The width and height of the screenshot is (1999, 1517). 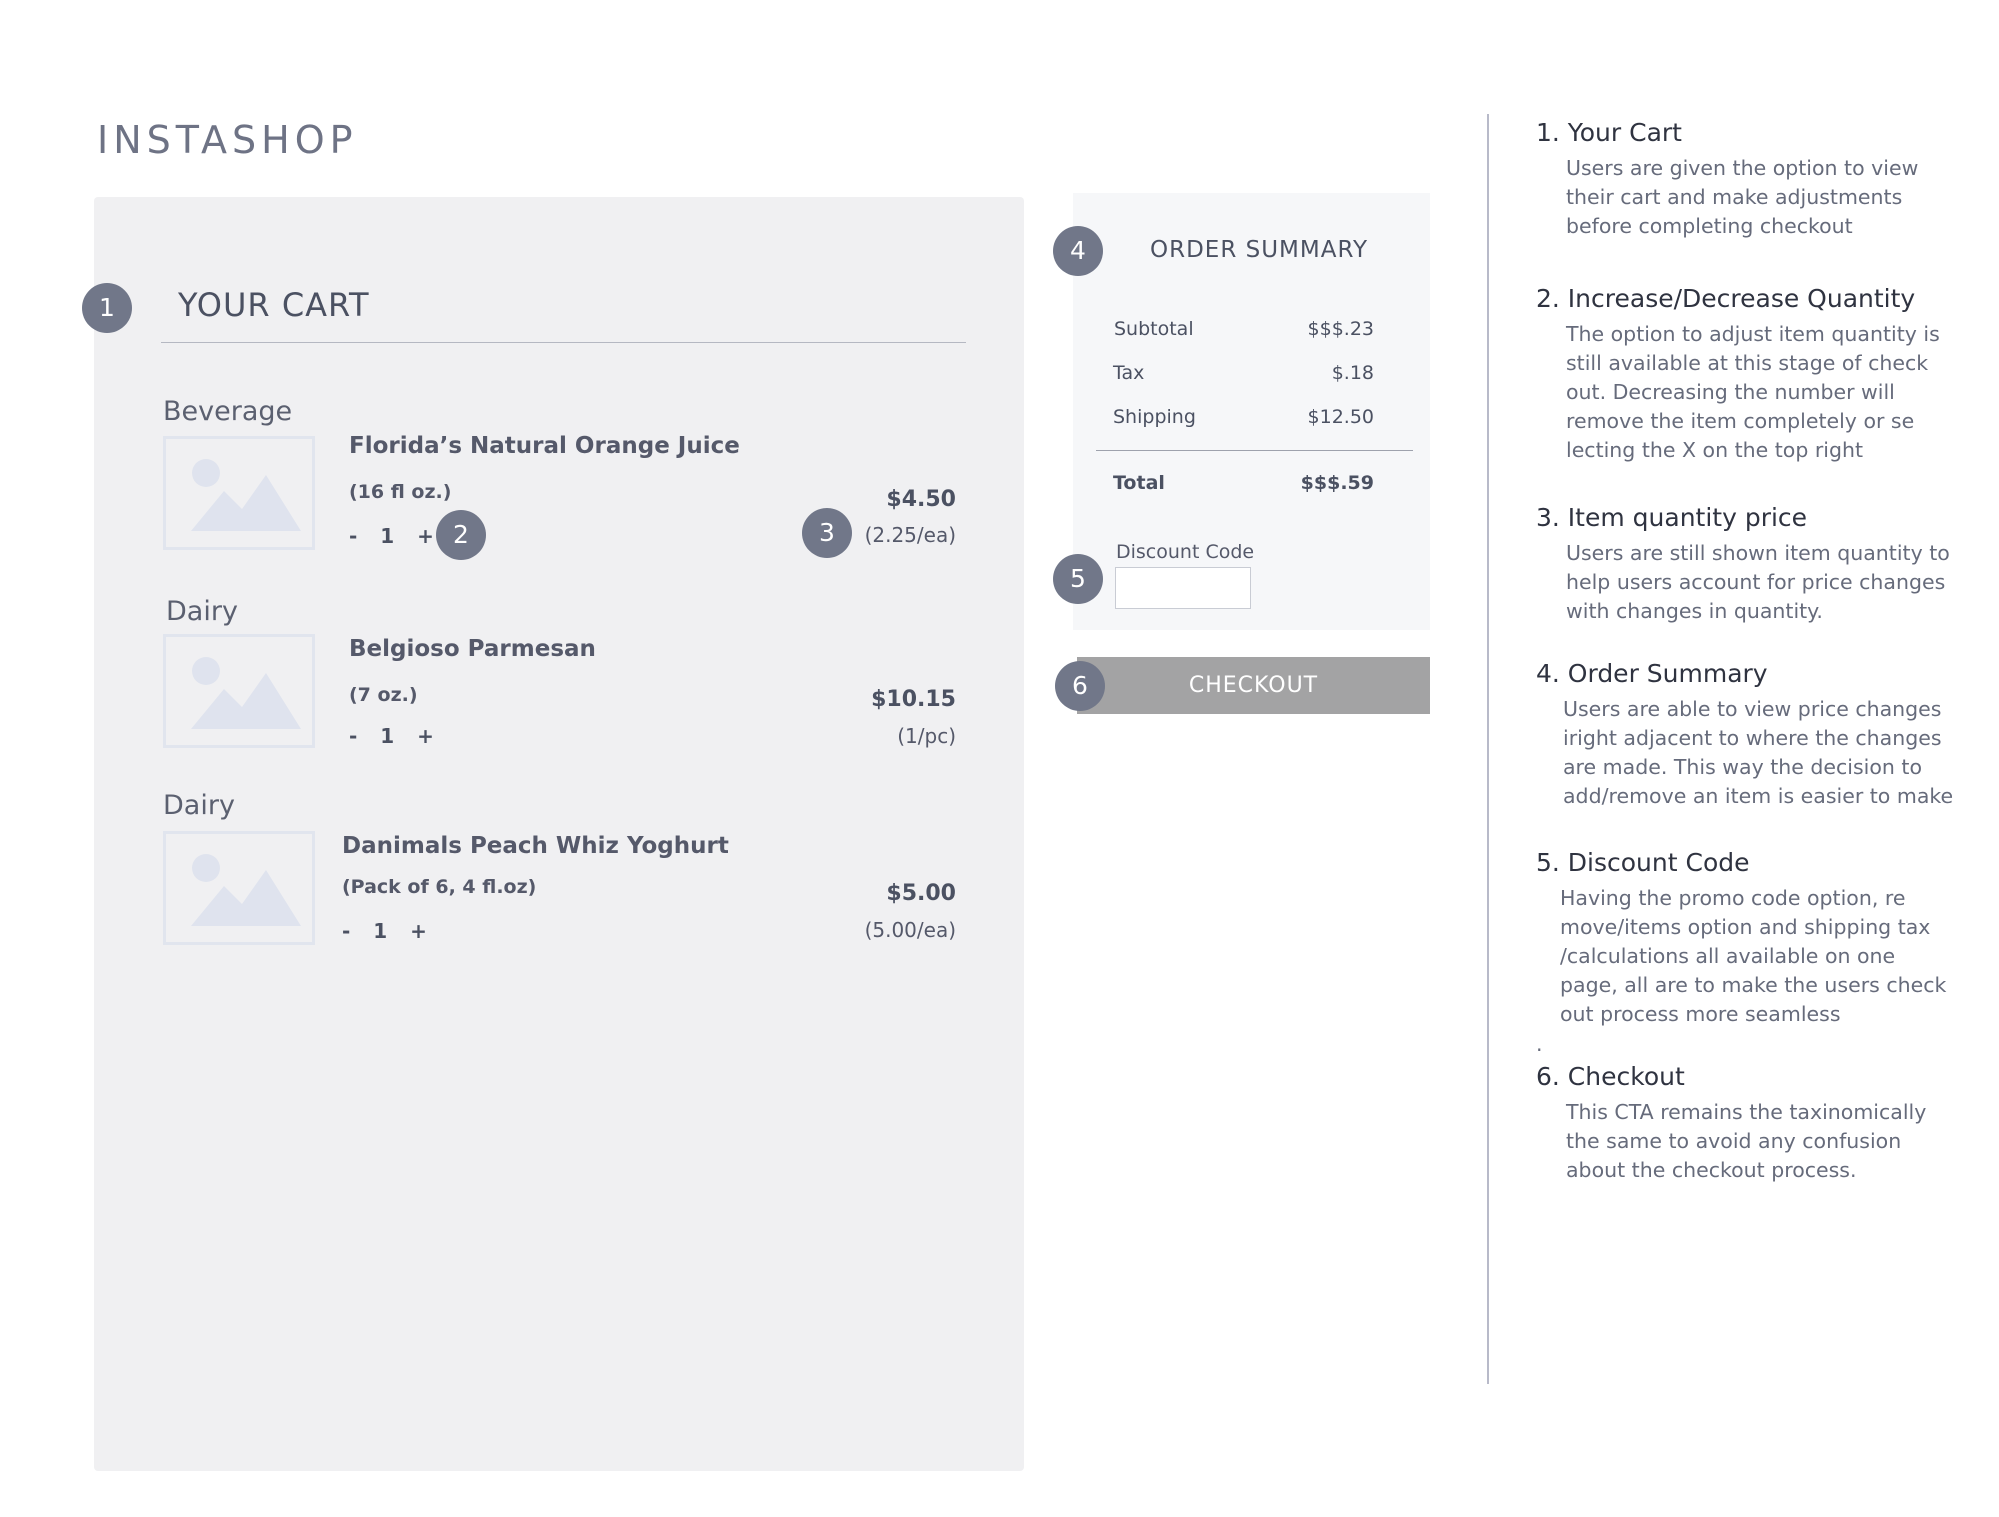 What do you see at coordinates (1652, 673) in the screenshot?
I see `note-title: 4. Order Summary` at bounding box center [1652, 673].